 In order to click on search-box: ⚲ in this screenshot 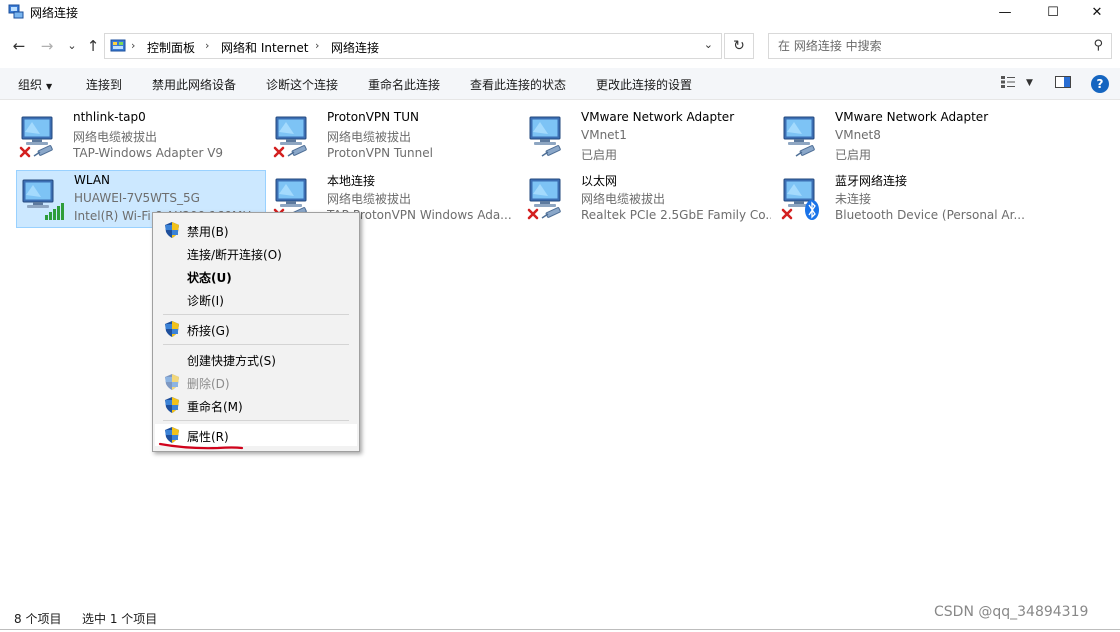, I will do `click(940, 46)`.